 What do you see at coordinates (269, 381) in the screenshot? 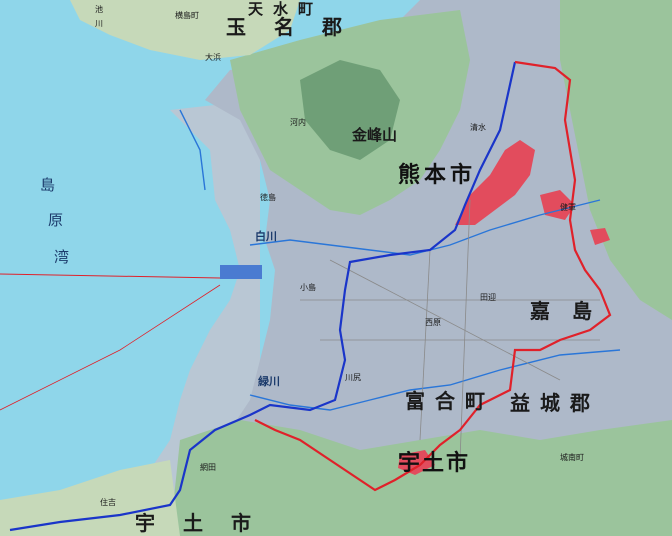
I see `midorikawa-label: 緑川` at bounding box center [269, 381].